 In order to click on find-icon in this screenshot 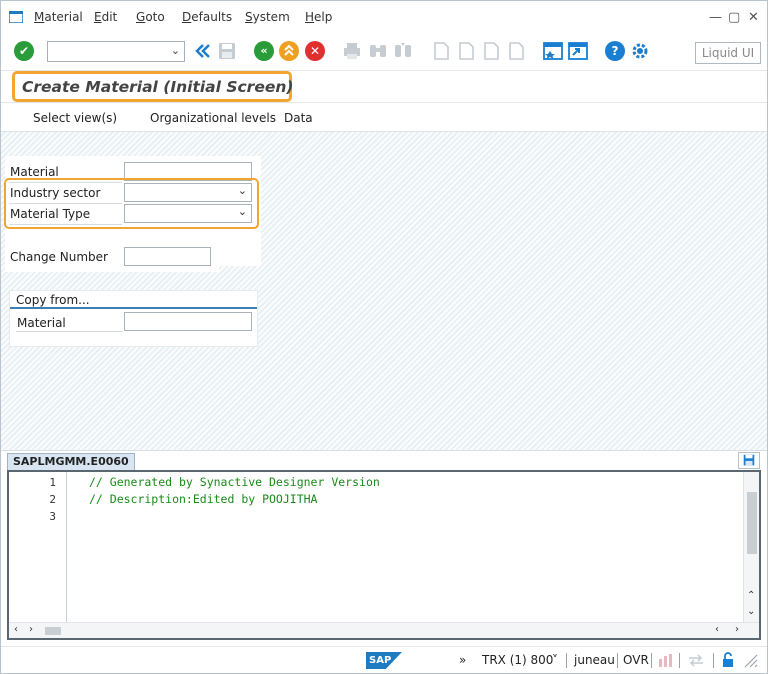, I will do `click(378, 51)`.